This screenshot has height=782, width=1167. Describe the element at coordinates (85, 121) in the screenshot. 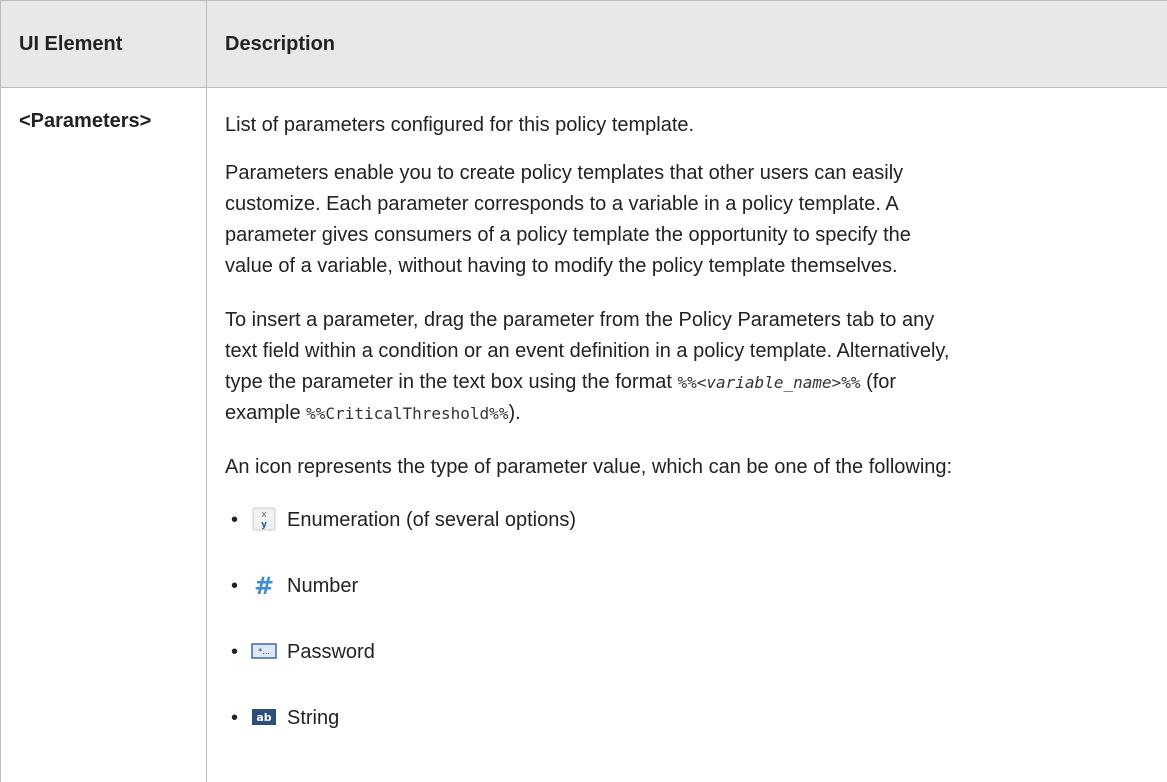

I see `element-name: <Parameters>` at that location.